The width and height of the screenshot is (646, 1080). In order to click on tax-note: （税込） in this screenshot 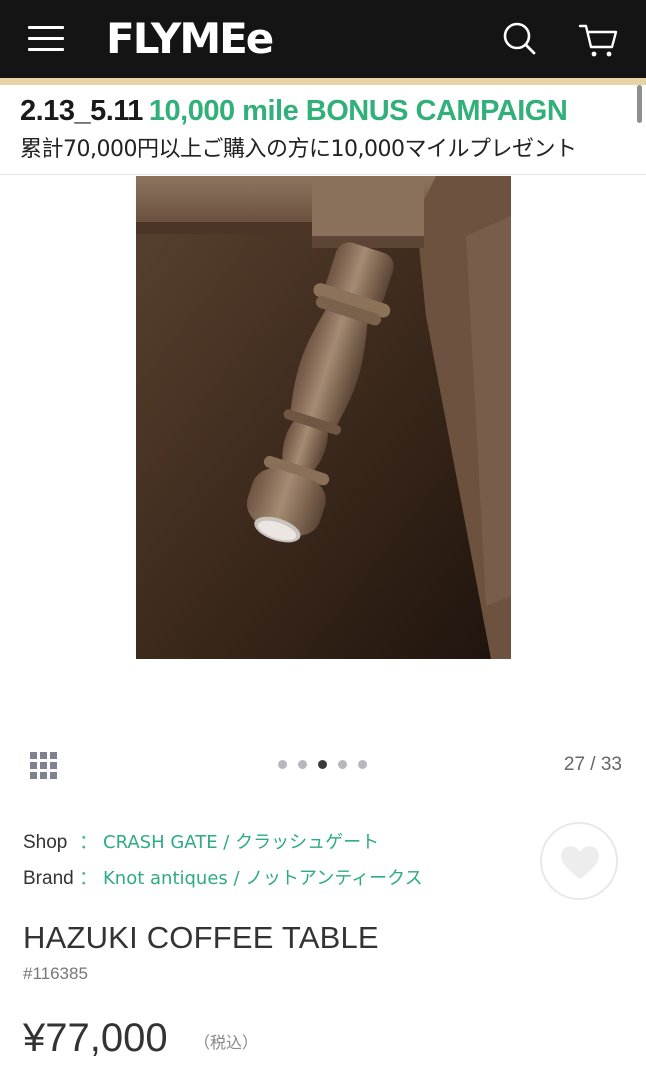, I will do `click(226, 1042)`.